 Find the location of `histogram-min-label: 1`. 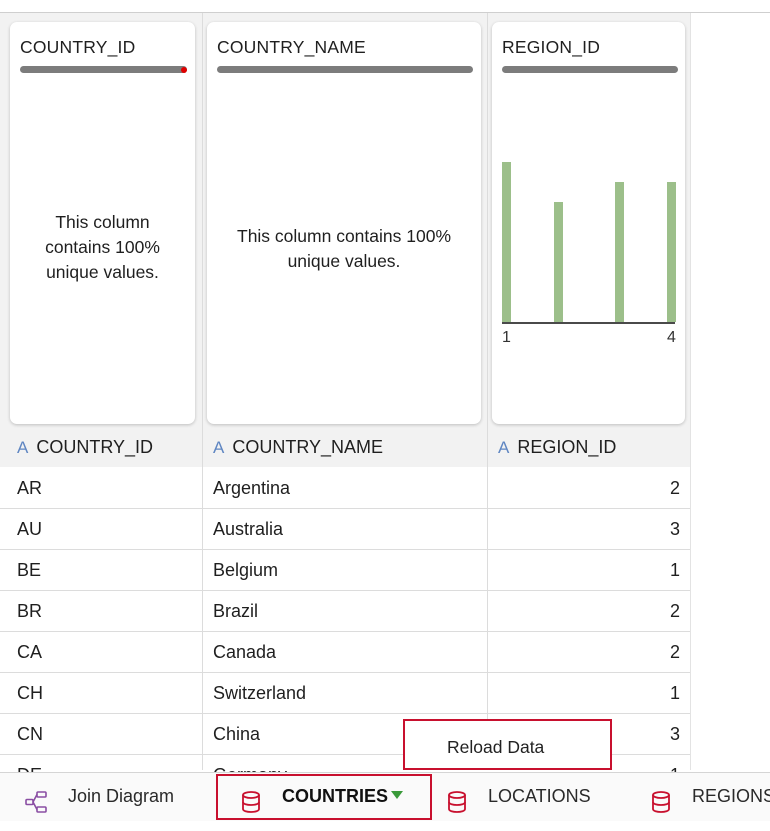

histogram-min-label: 1 is located at coordinates (506, 337).